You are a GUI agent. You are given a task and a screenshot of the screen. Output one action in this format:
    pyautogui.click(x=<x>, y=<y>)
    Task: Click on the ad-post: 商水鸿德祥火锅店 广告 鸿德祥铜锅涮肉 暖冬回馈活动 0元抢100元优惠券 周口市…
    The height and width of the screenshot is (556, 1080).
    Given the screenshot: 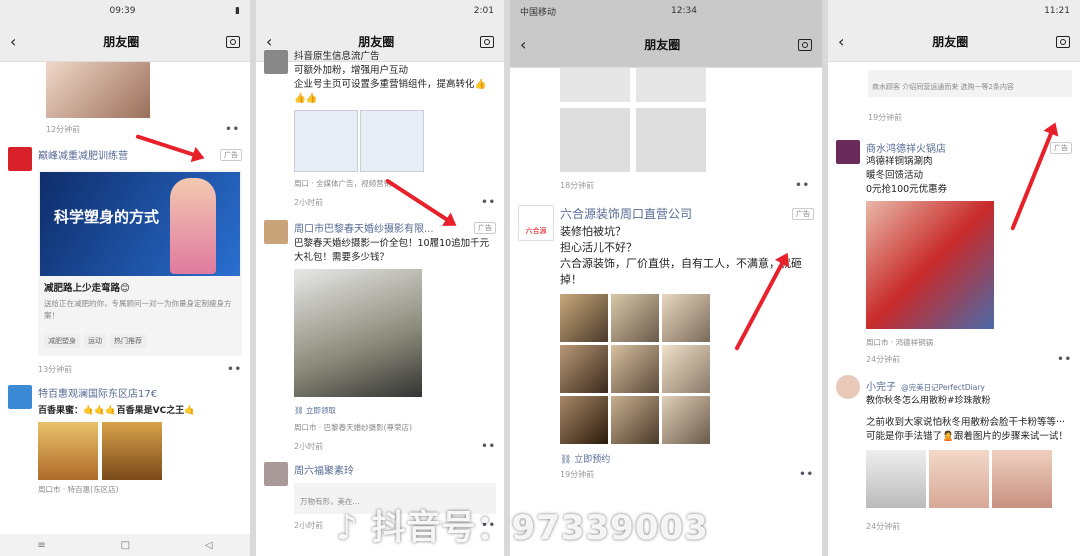 What is the action you would take?
    pyautogui.click(x=954, y=252)
    